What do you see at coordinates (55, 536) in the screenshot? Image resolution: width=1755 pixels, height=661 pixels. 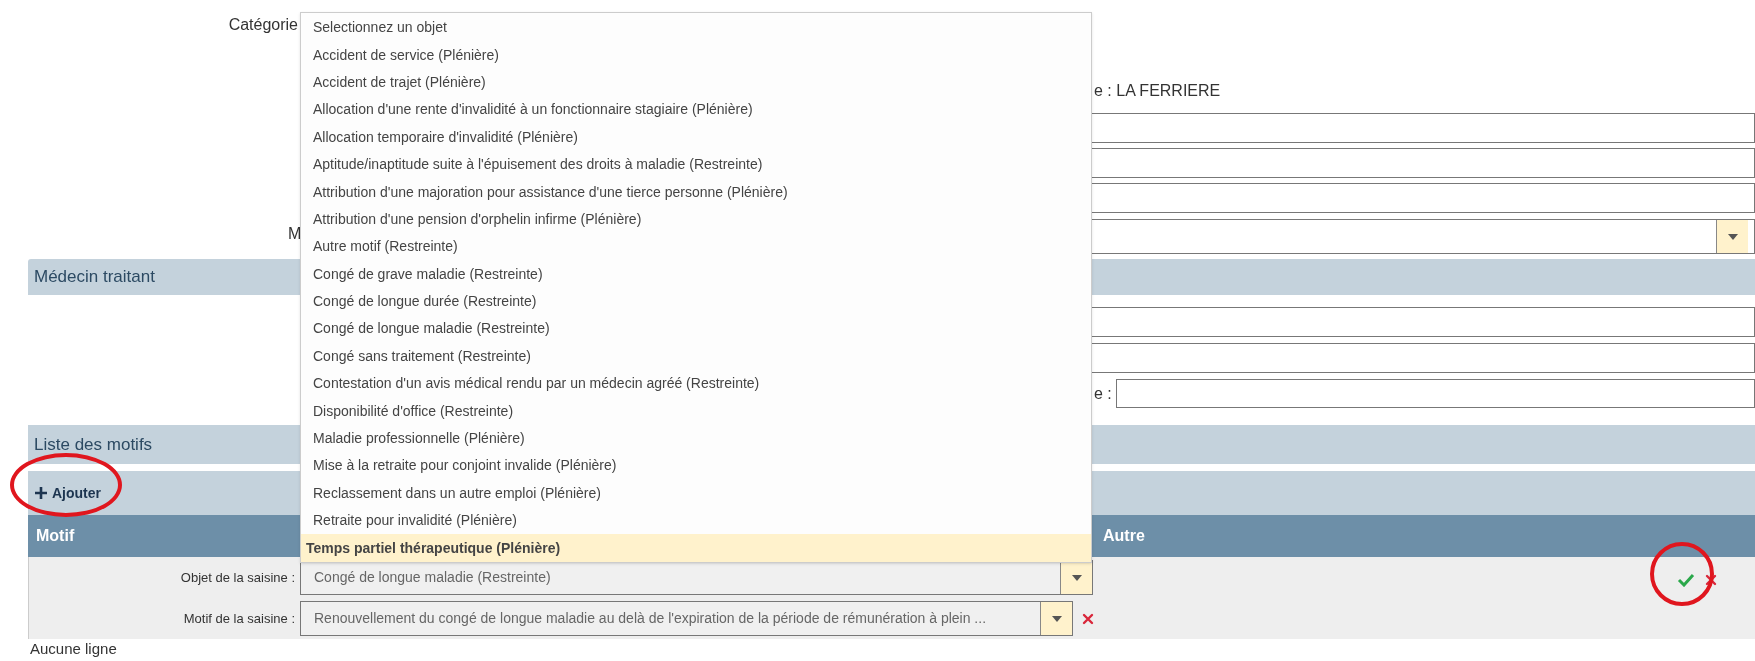 I see `column-header: Motif` at bounding box center [55, 536].